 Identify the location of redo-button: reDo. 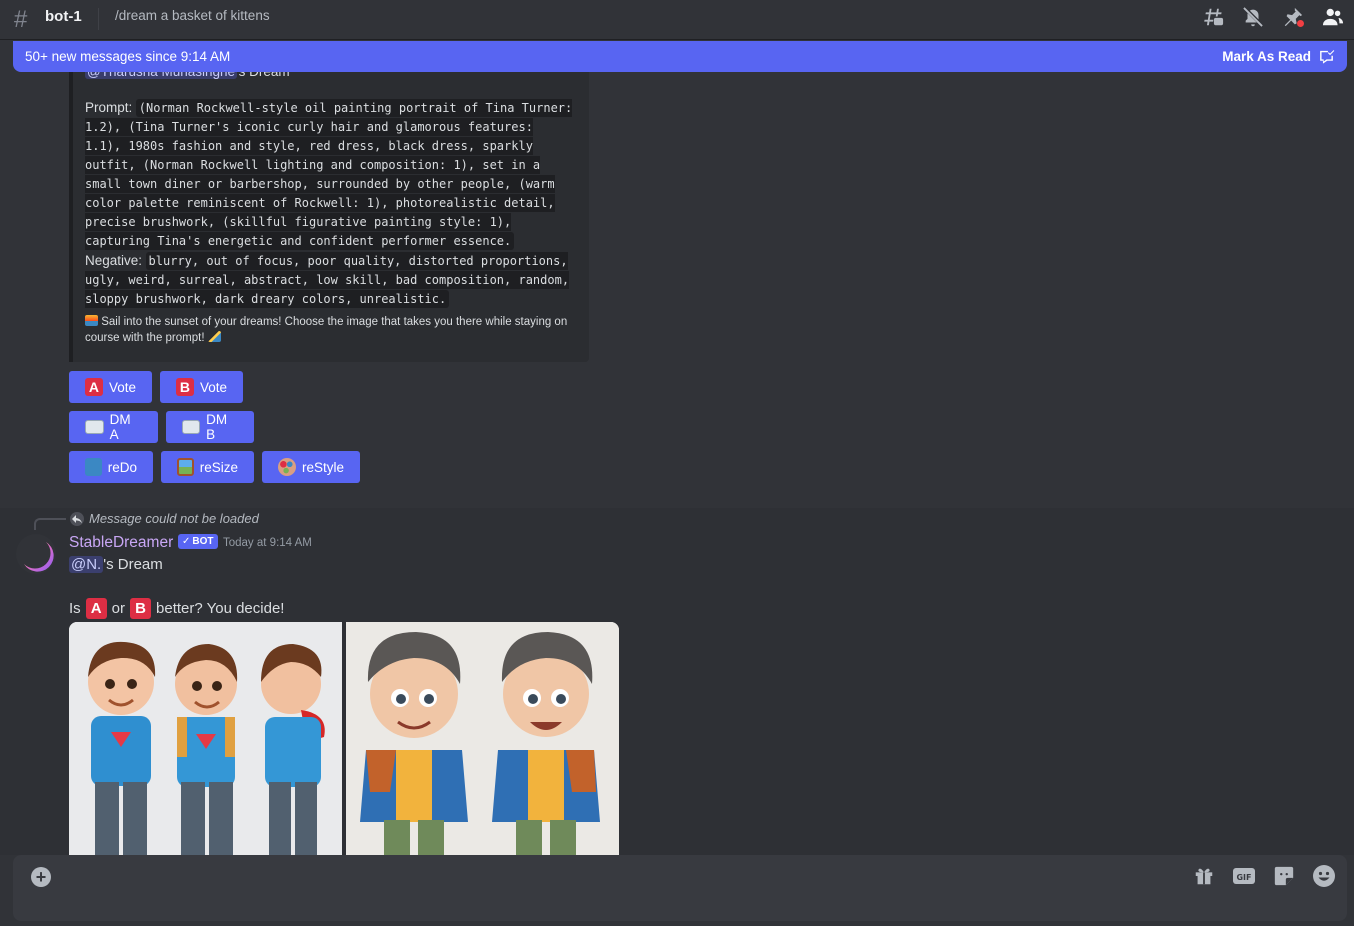
(111, 467).